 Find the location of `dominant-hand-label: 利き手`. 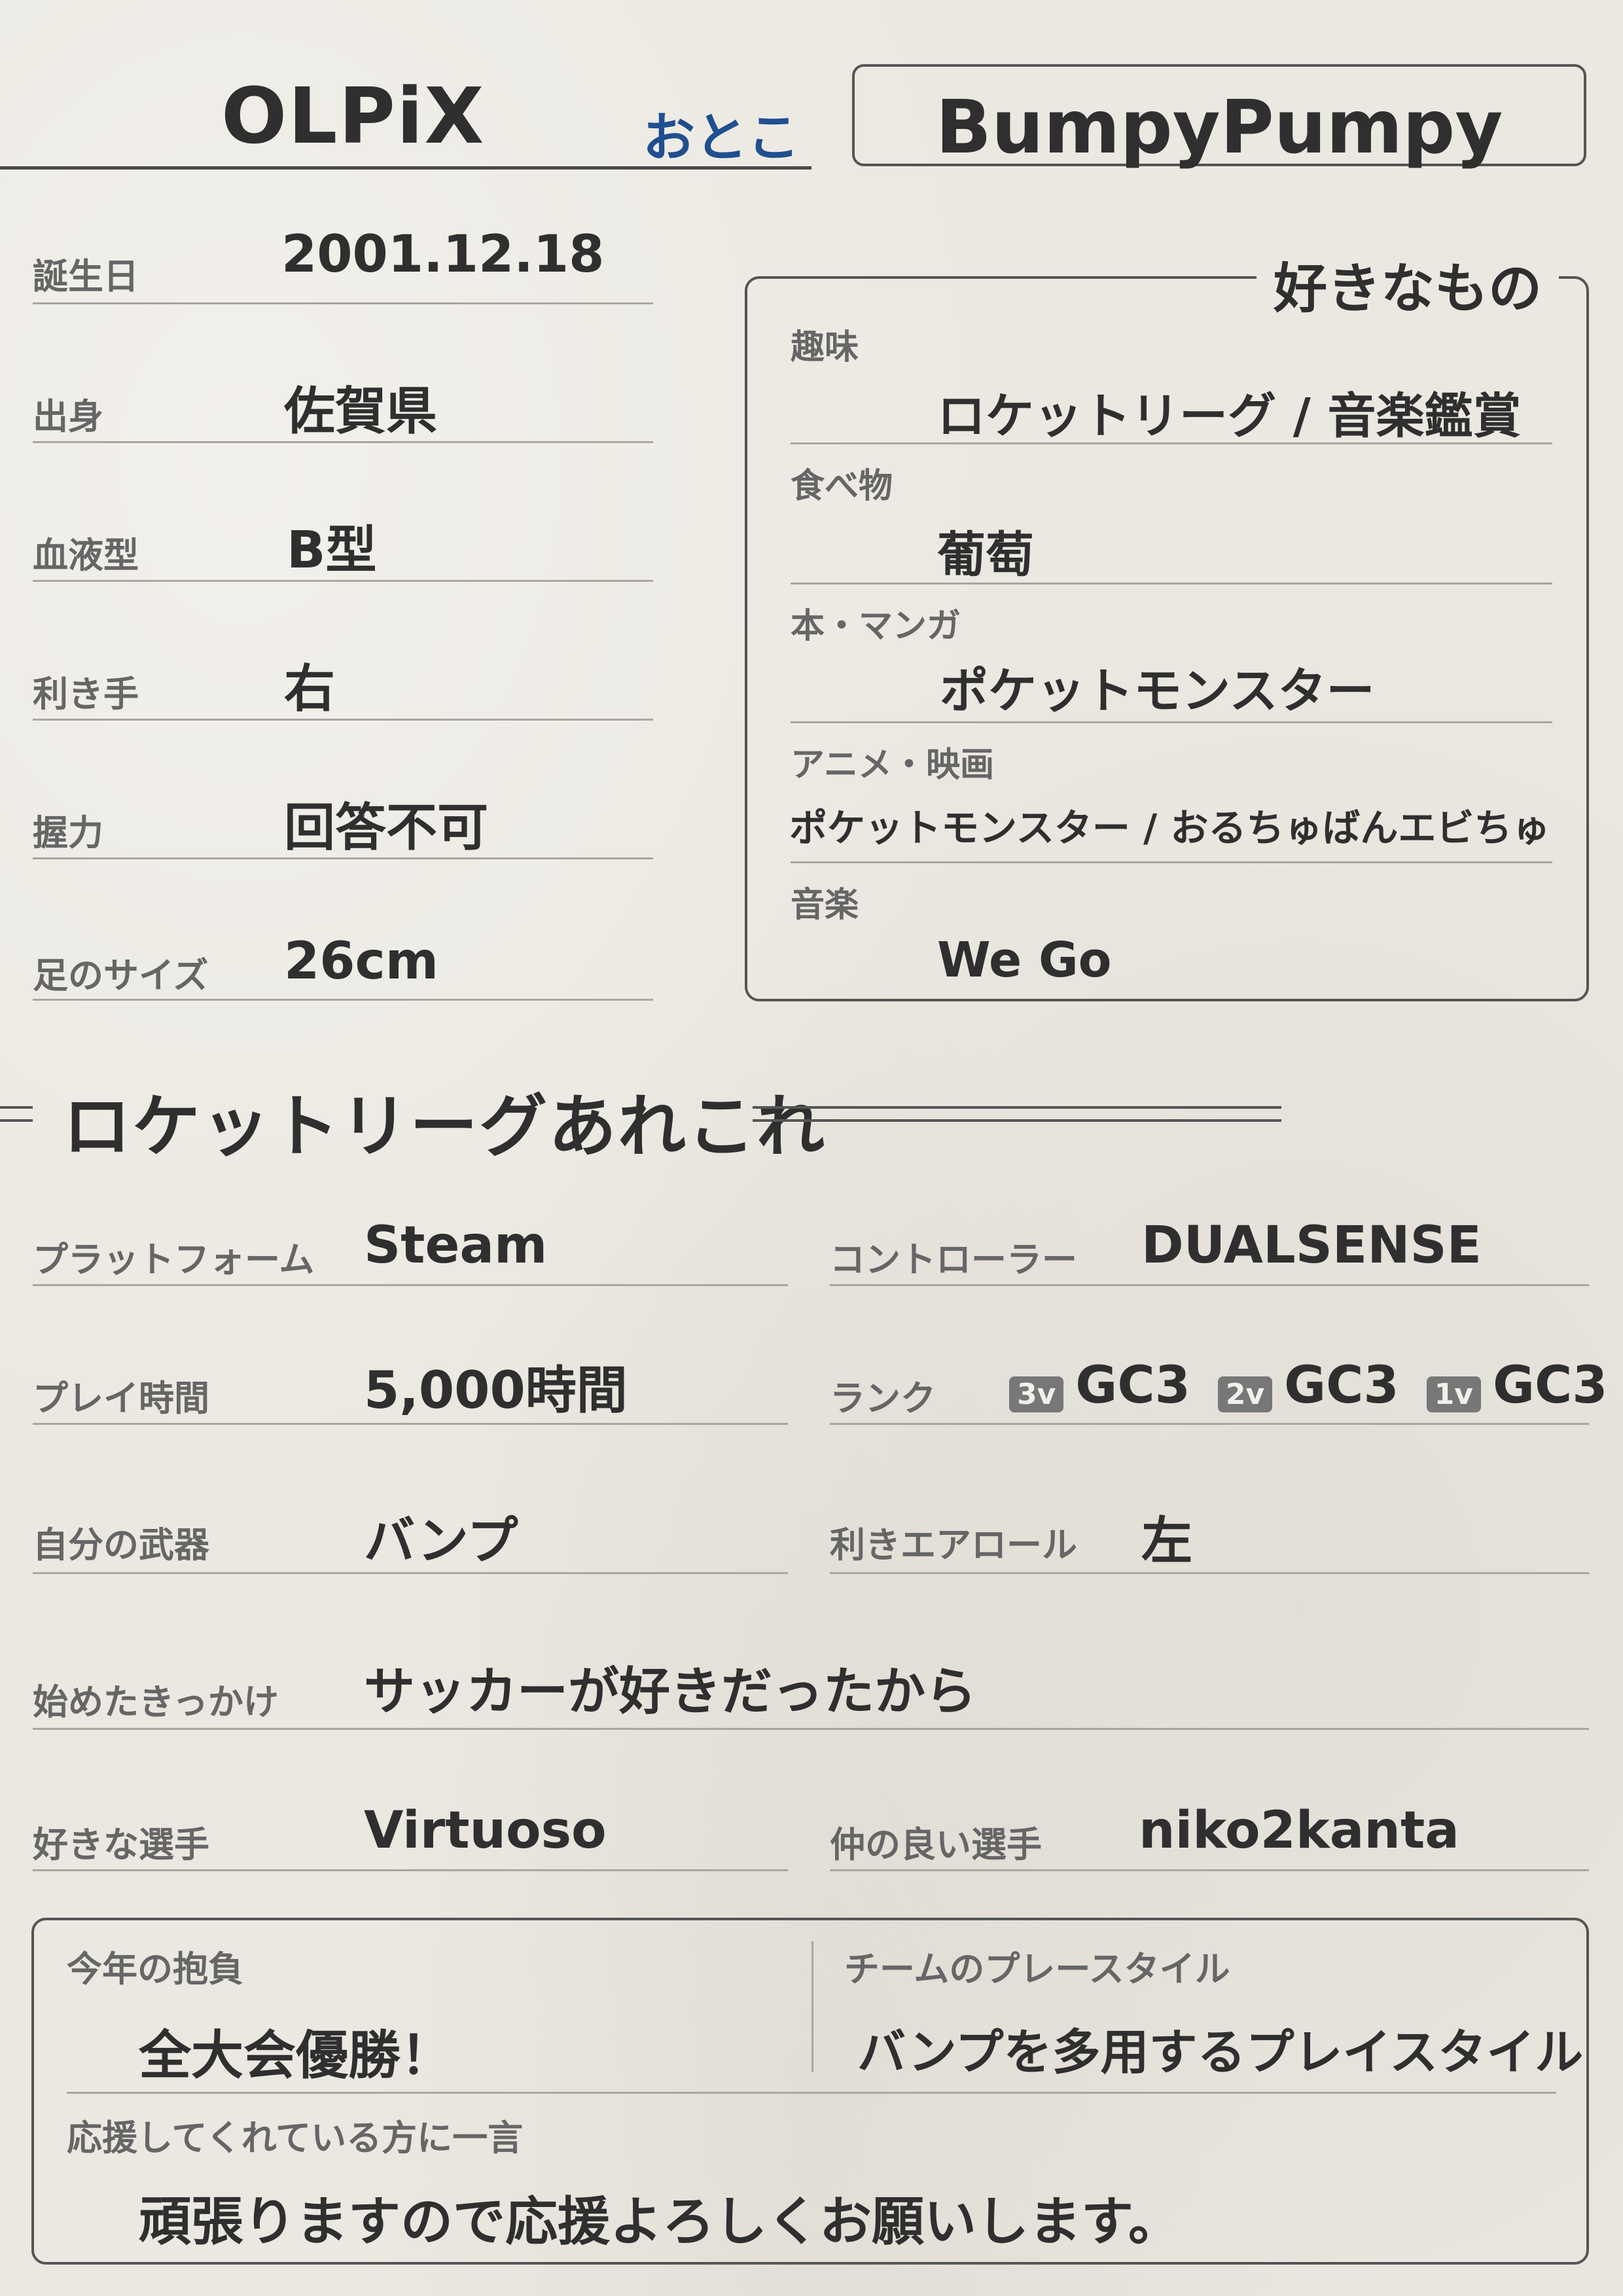

dominant-hand-label: 利き手 is located at coordinates (86, 694).